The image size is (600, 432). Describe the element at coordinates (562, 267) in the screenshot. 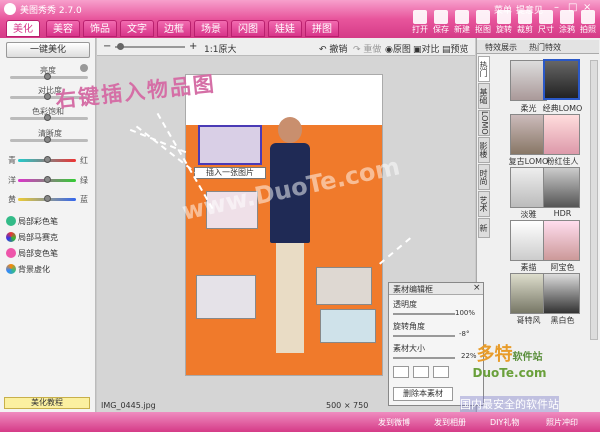

I see `effect-label: 阿宝色` at that location.